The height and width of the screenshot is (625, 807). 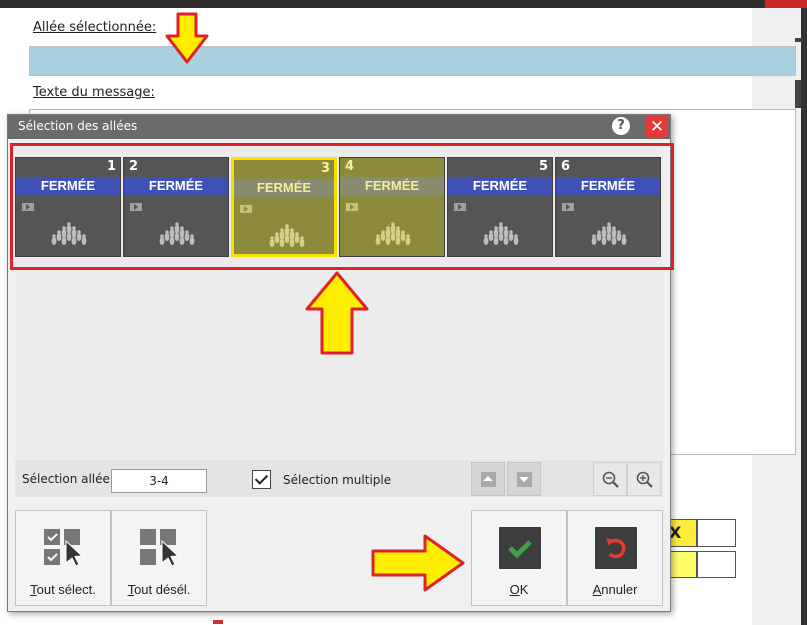 I want to click on lane-number: 5, so click(x=543, y=166).